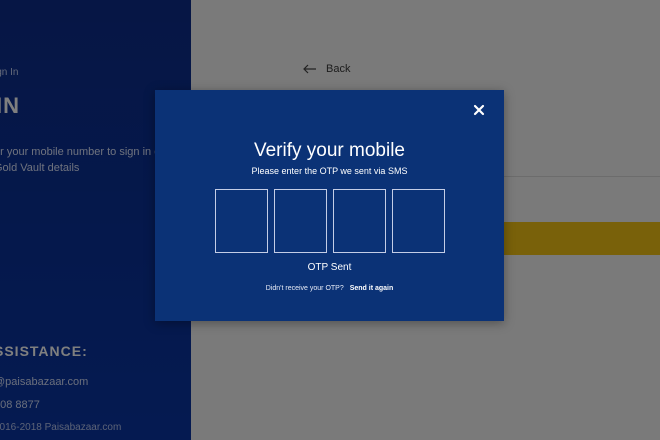  Describe the element at coordinates (329, 171) in the screenshot. I see `modal-subtitle: Please enter the OTP we sent via SMS` at that location.